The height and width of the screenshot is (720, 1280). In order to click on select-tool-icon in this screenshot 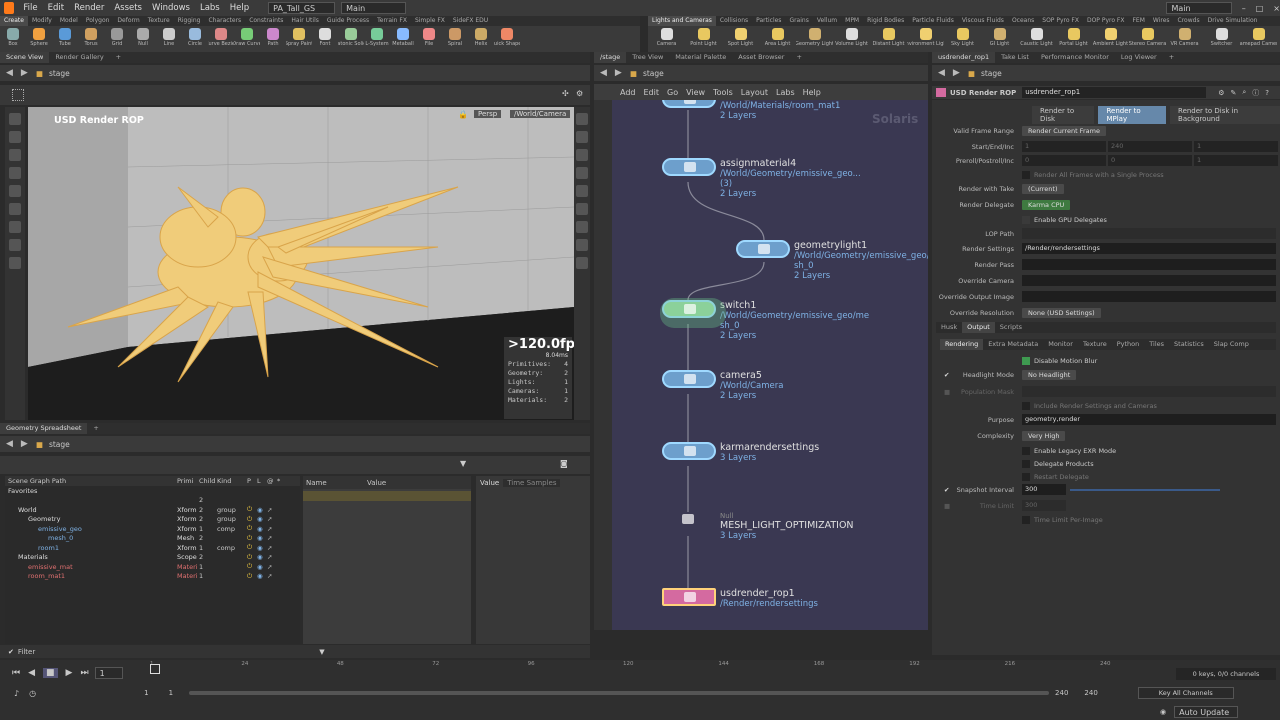, I will do `click(15, 119)`.